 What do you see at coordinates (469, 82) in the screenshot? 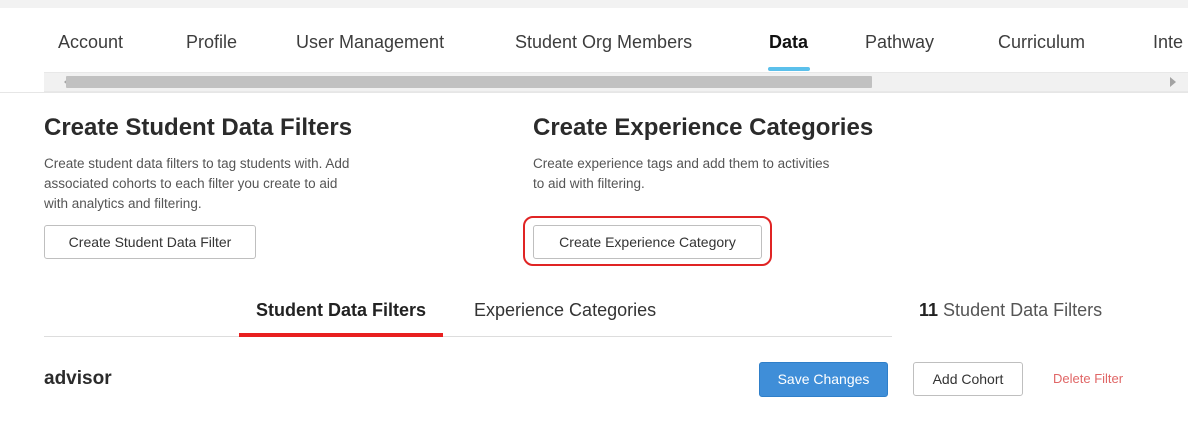
I see `scrollbar-thumb` at bounding box center [469, 82].